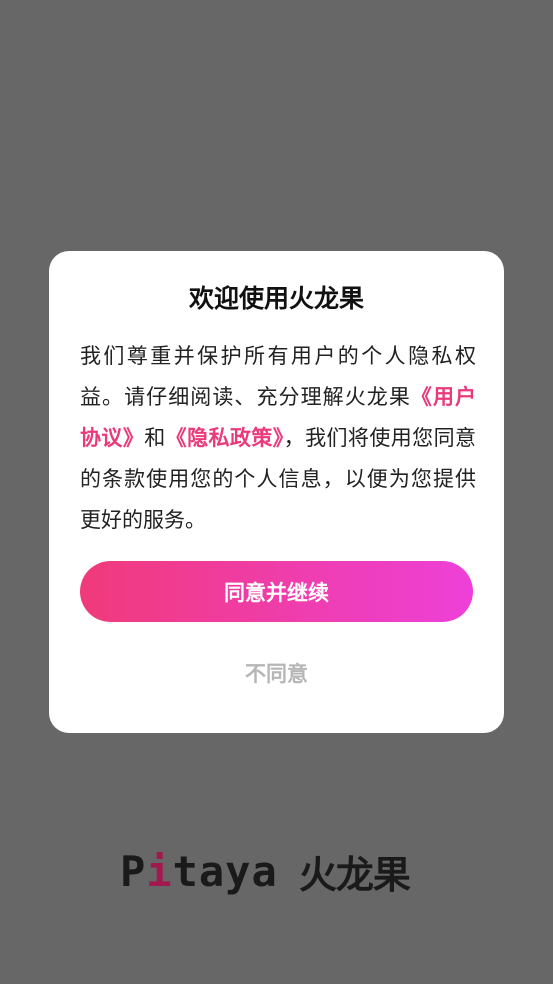  What do you see at coordinates (225, 438) in the screenshot?
I see `privacy-policy-link: 《隐私政策》` at bounding box center [225, 438].